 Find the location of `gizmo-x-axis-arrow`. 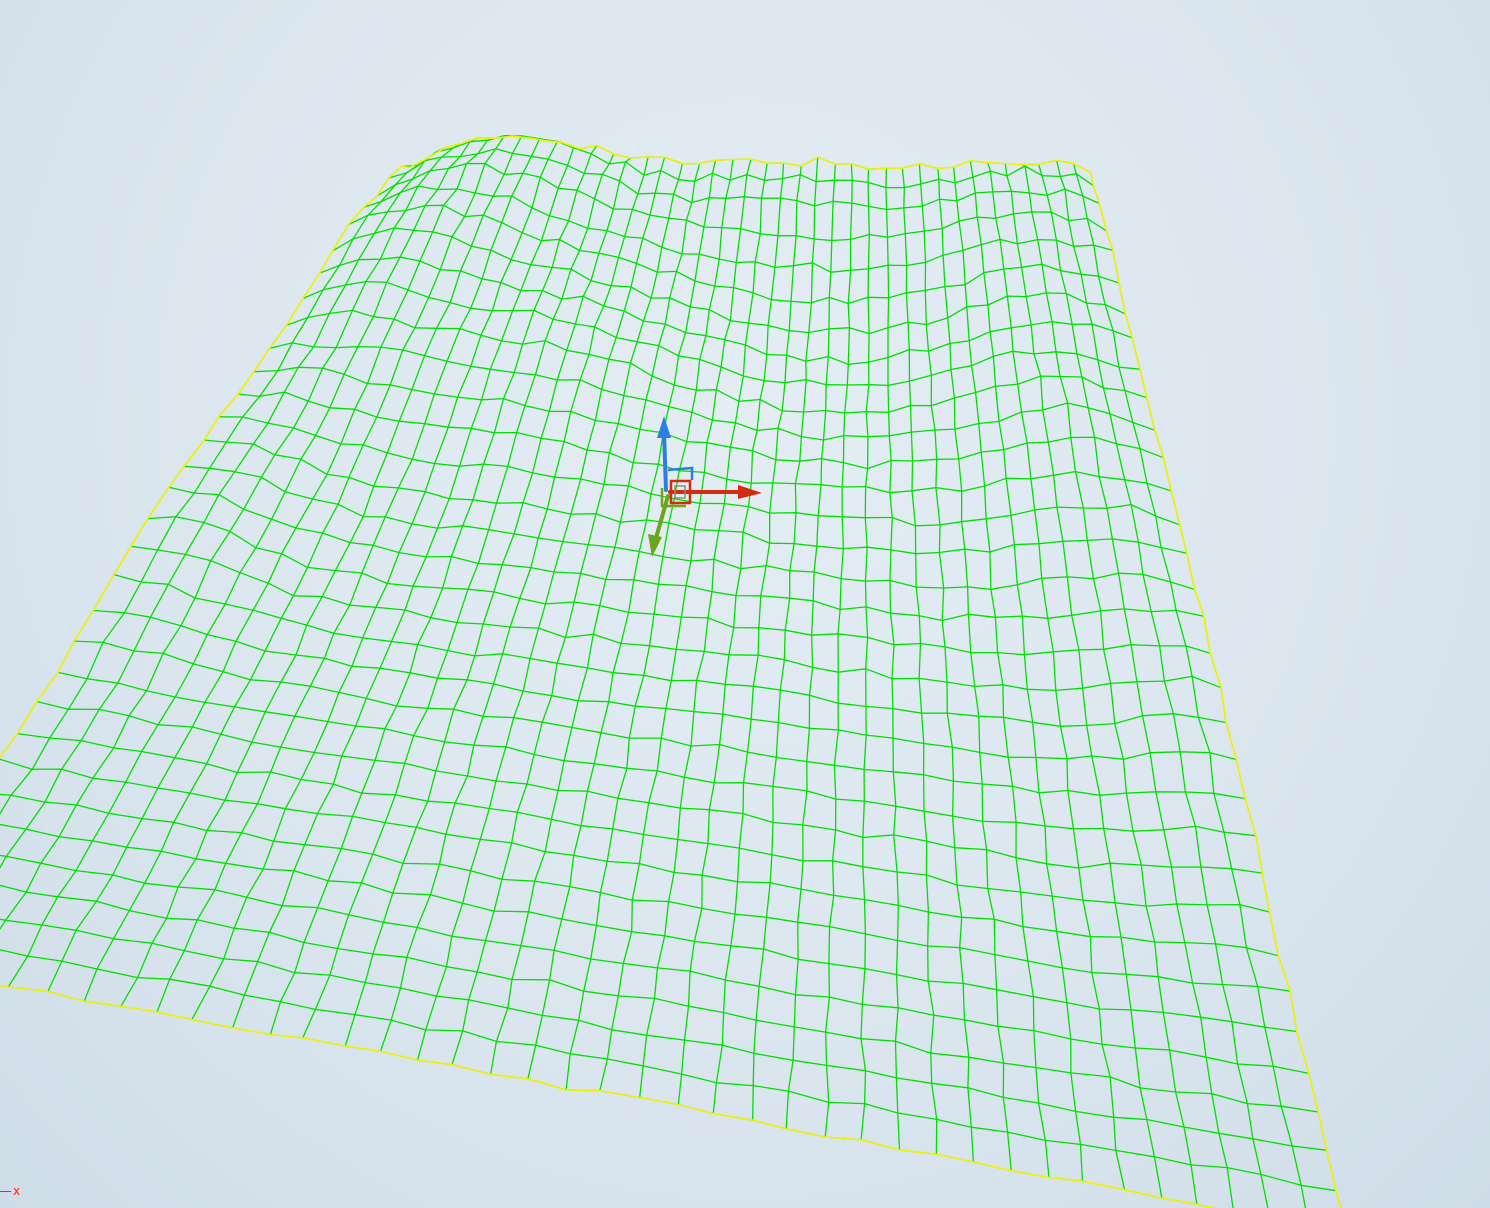

gizmo-x-axis-arrow is located at coordinates (715, 492).